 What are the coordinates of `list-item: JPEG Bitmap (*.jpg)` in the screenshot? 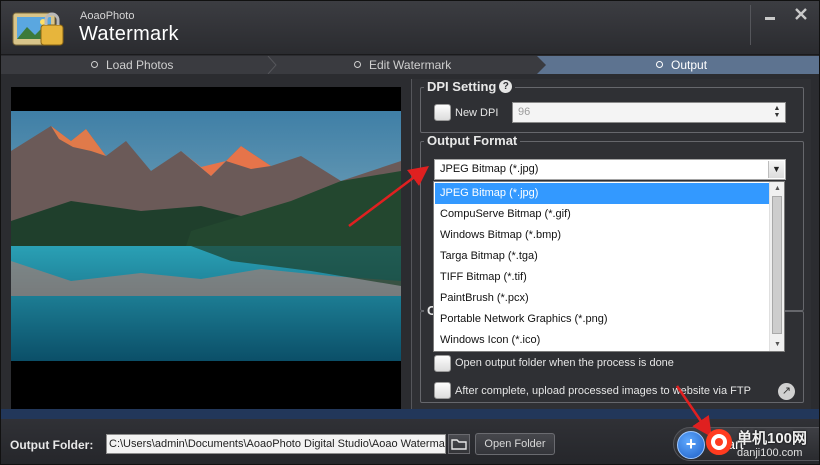 It's located at (602, 193).